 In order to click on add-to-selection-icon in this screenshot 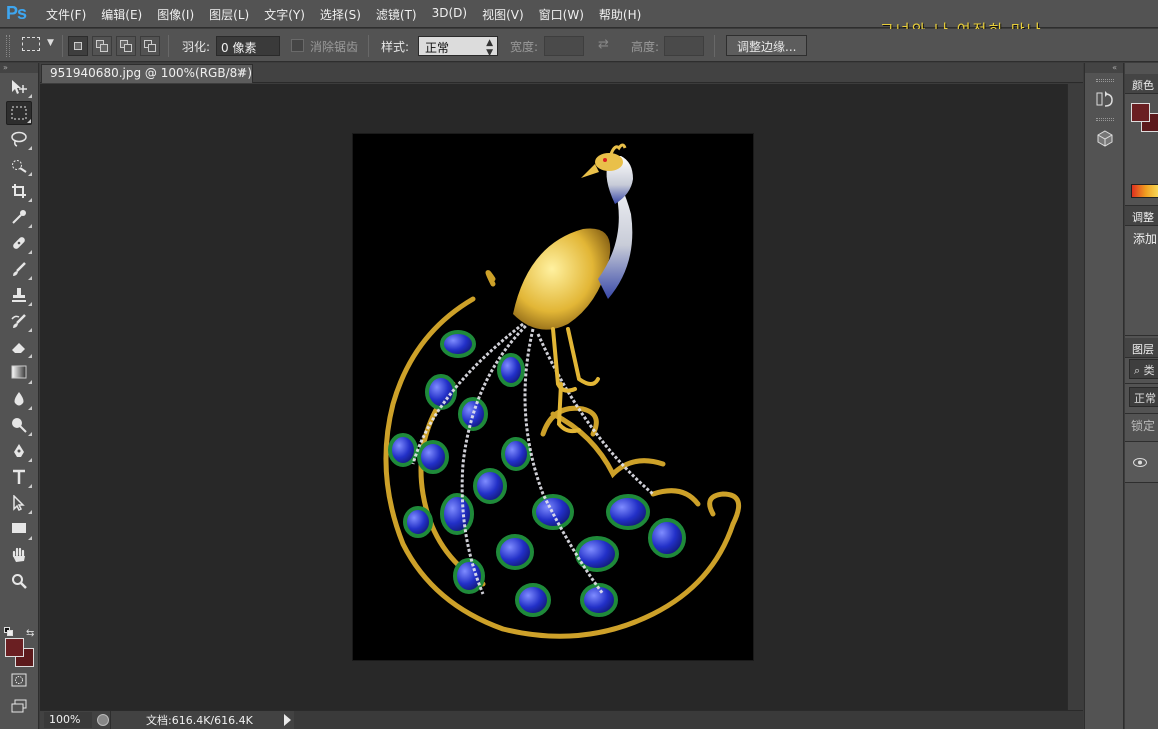, I will do `click(102, 46)`.